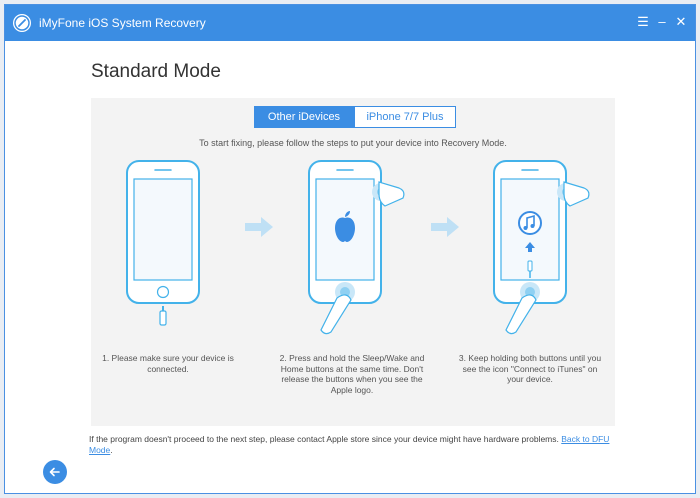  Describe the element at coordinates (350, 23) in the screenshot. I see `title-bar: iMyFone iOS System Recovery ☰ – ✕` at that location.